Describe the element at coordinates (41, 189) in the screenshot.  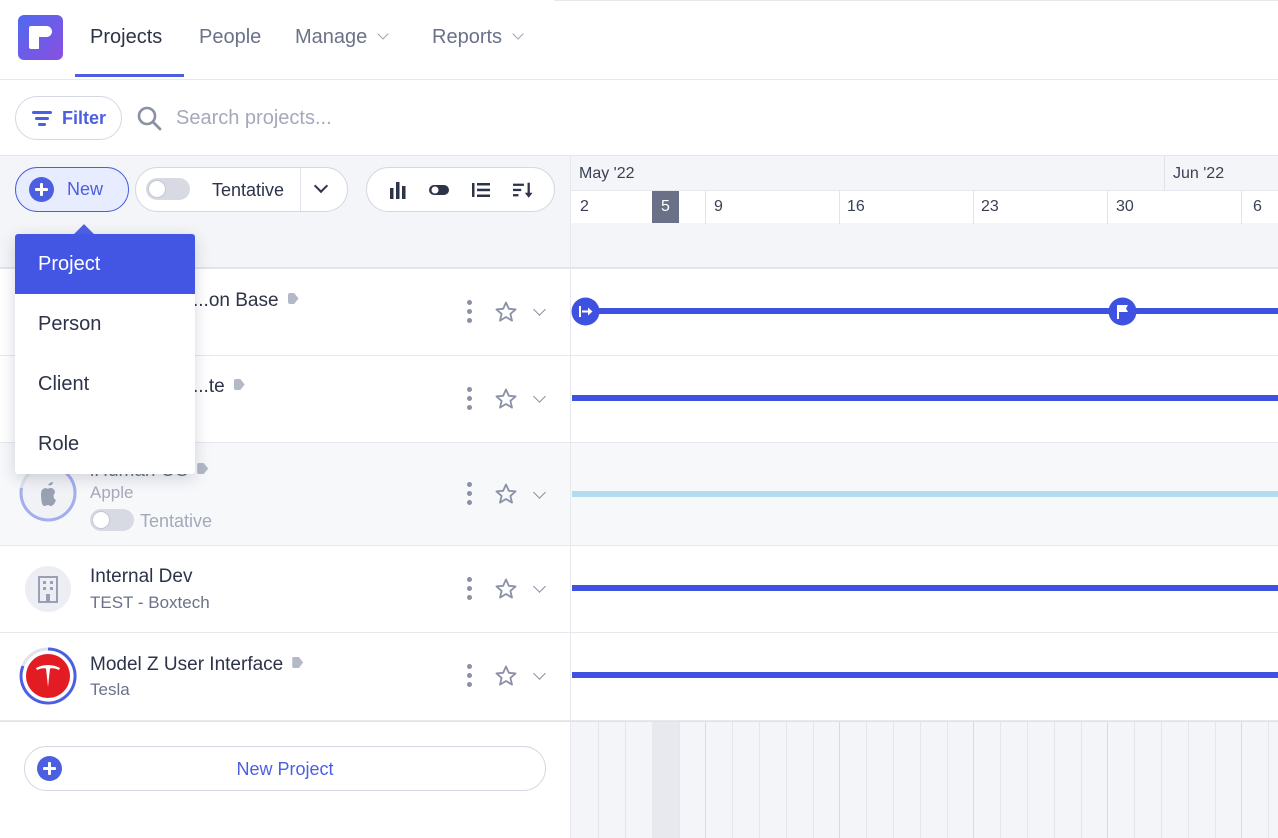
I see `plus-icon` at that location.